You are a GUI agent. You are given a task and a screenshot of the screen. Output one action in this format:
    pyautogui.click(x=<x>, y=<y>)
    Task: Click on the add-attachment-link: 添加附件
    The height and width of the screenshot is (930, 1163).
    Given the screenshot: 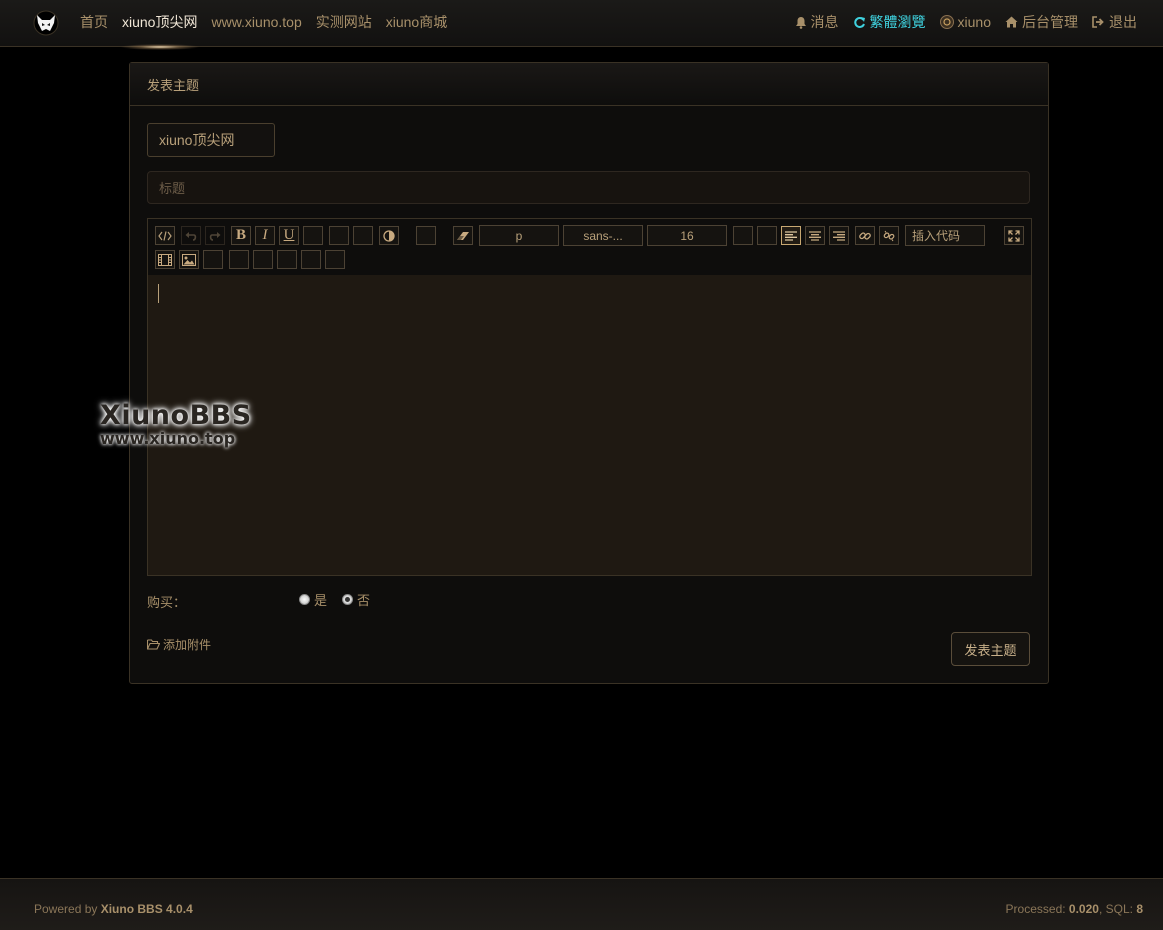 What is the action you would take?
    pyautogui.click(x=179, y=644)
    